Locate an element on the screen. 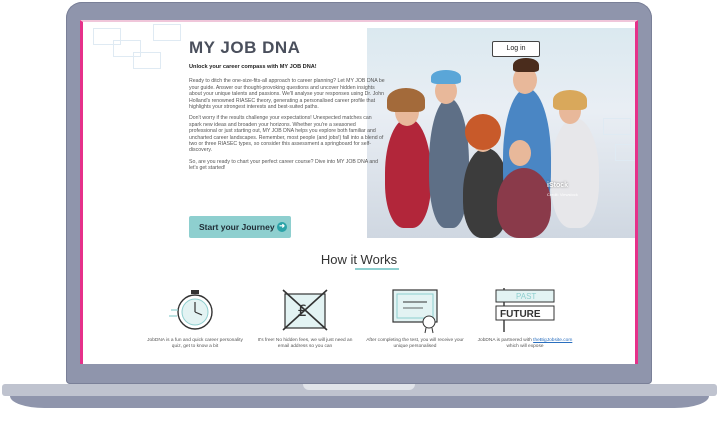  sign-future-text: FUTURE is located at coordinates (520, 314).